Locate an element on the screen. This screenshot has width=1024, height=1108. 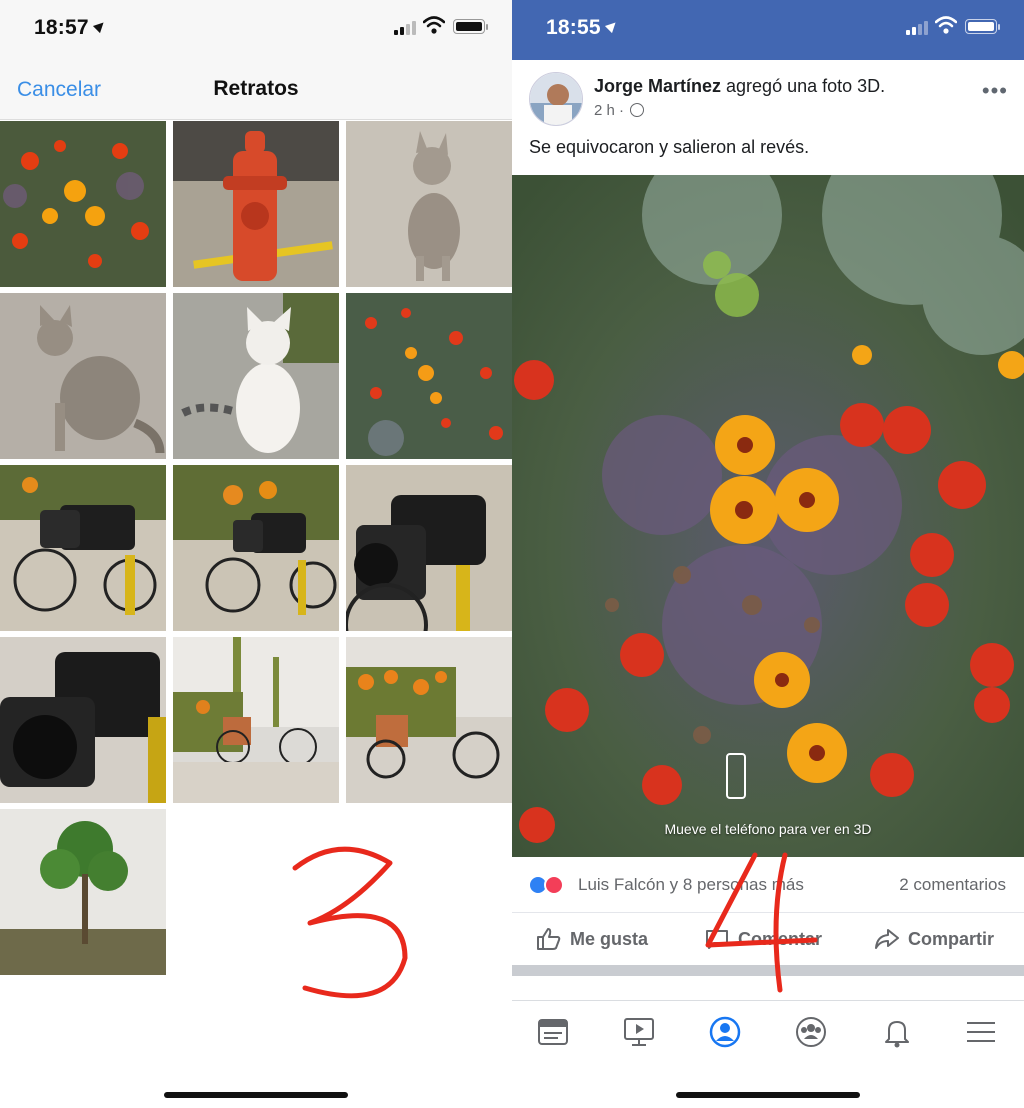
comment-icon is located at coordinates (717, 939).